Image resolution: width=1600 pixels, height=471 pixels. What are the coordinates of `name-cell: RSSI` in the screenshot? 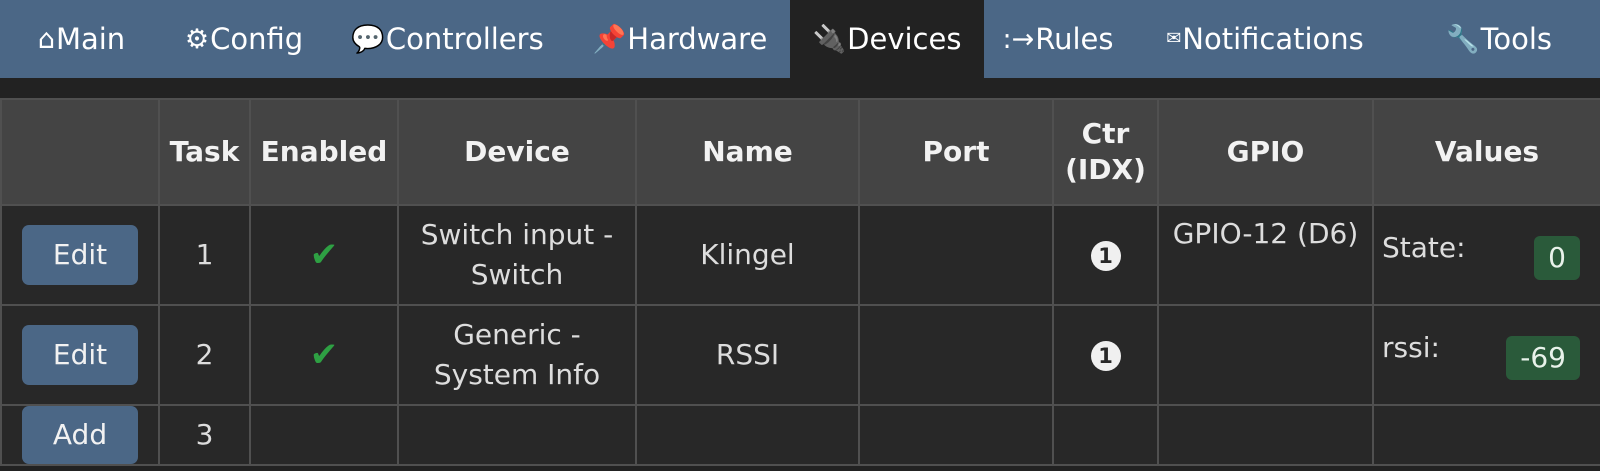 It's located at (747, 355).